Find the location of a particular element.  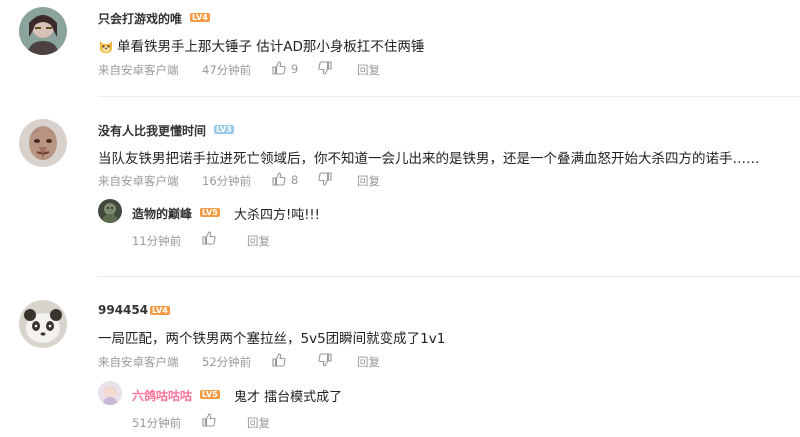

comment-time: 16分钟前 is located at coordinates (227, 181).